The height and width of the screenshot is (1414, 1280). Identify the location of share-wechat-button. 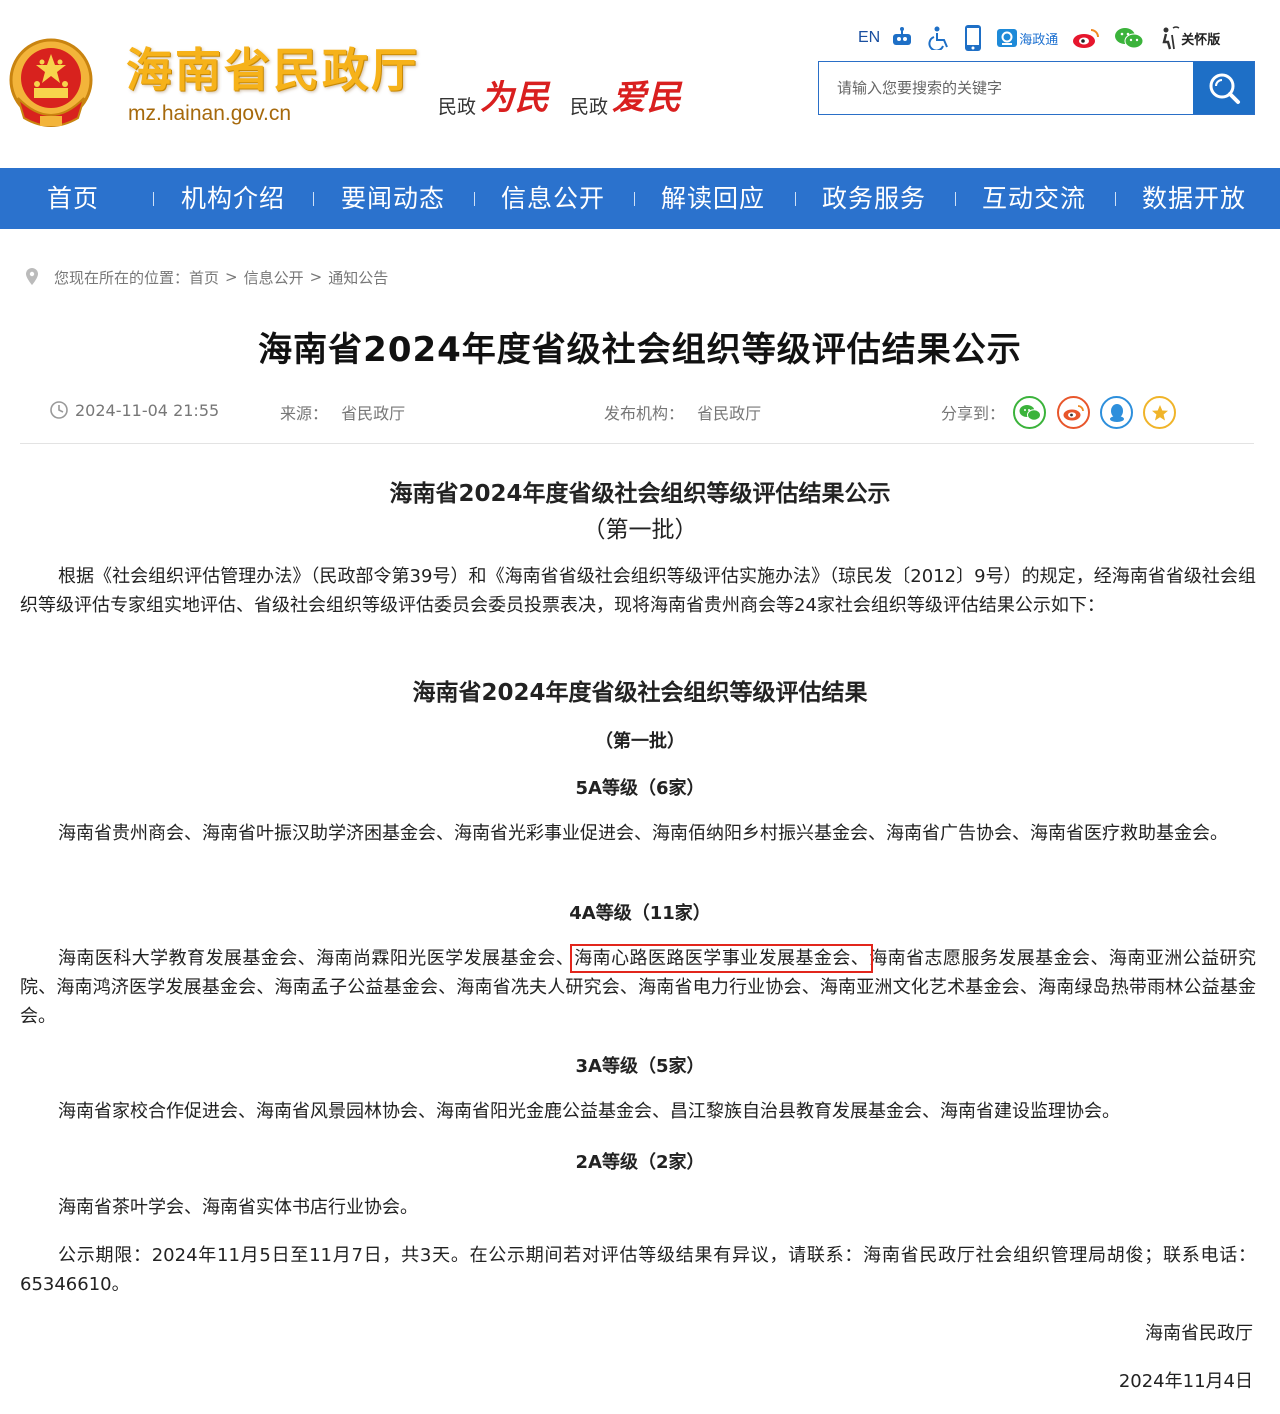
(1029, 412).